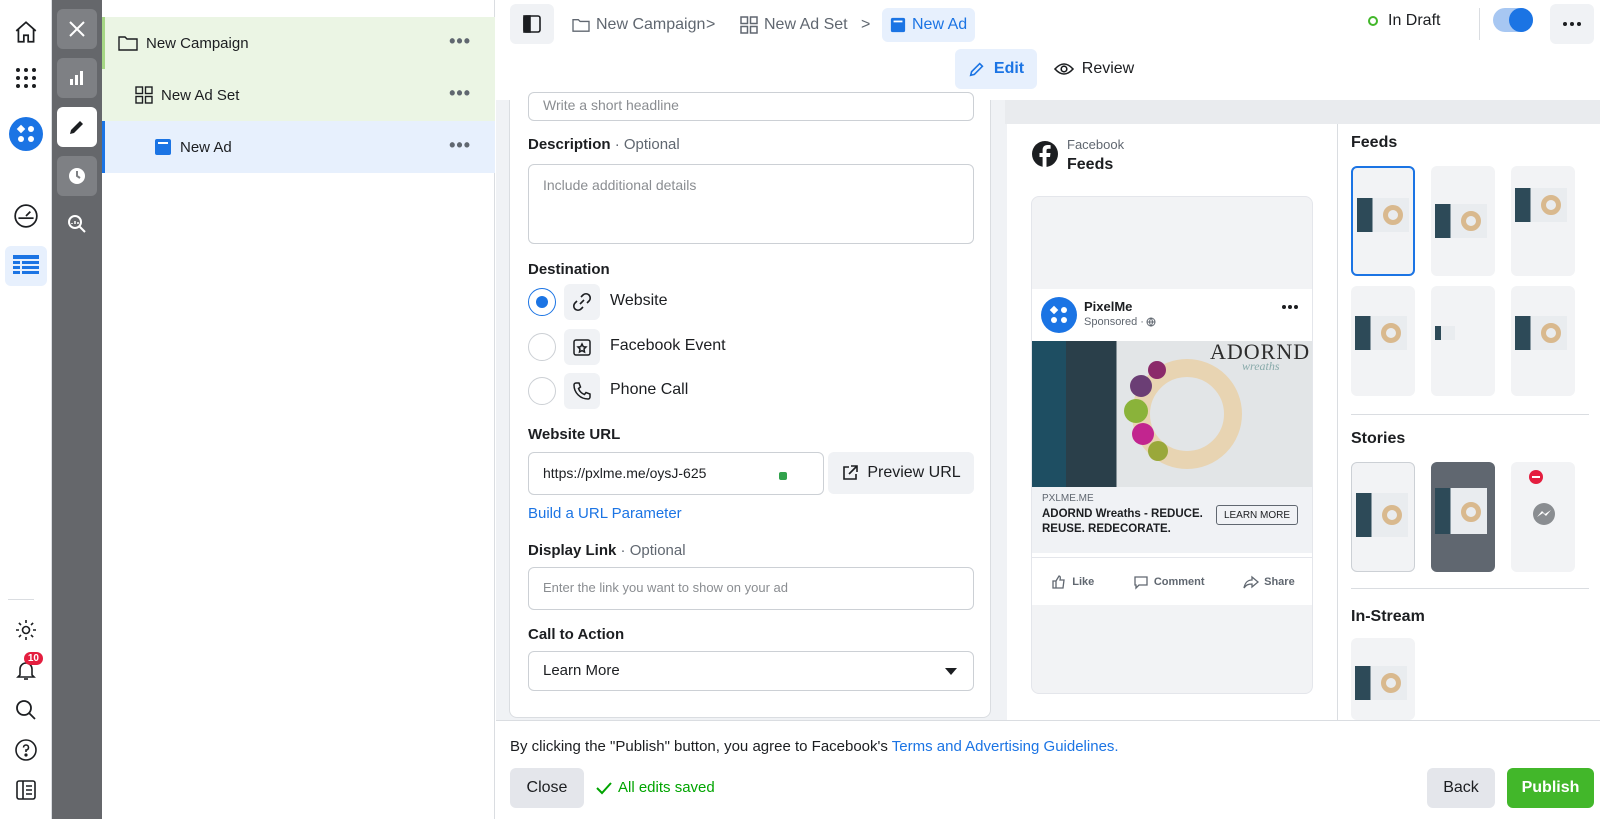 This screenshot has width=1600, height=819. What do you see at coordinates (783, 476) in the screenshot?
I see `valid-indicator-icon` at bounding box center [783, 476].